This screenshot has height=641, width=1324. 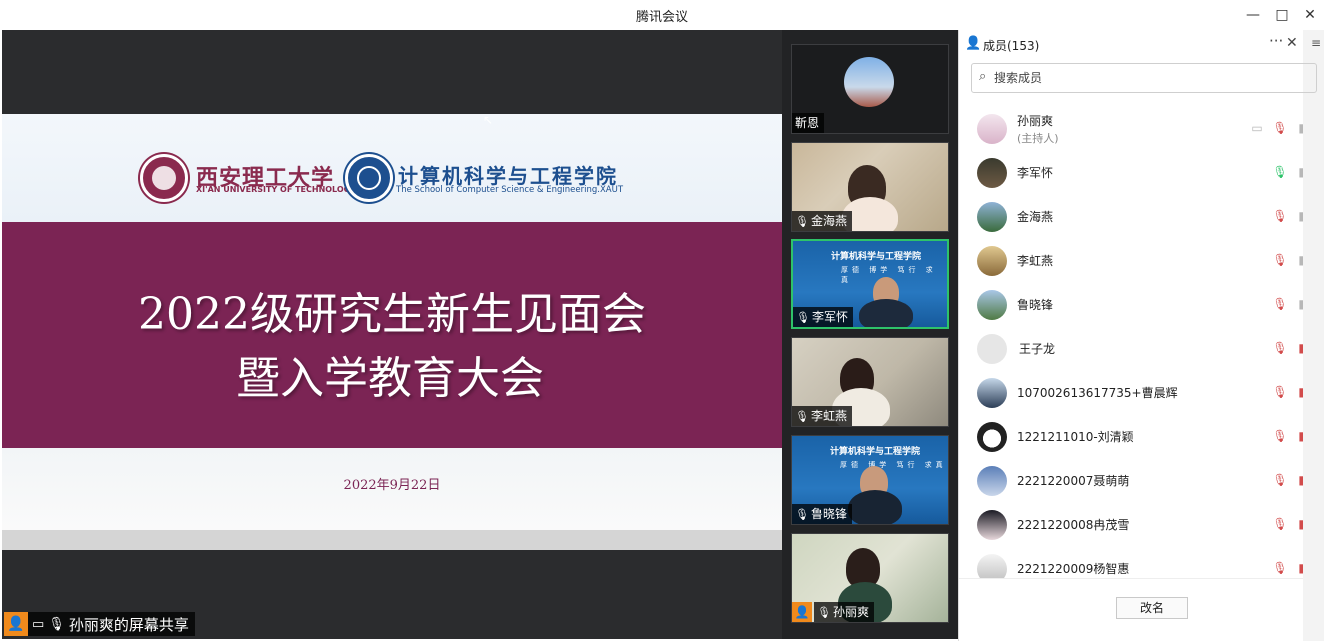 I want to click on close-panel-icon: ✕, so click(x=1292, y=43).